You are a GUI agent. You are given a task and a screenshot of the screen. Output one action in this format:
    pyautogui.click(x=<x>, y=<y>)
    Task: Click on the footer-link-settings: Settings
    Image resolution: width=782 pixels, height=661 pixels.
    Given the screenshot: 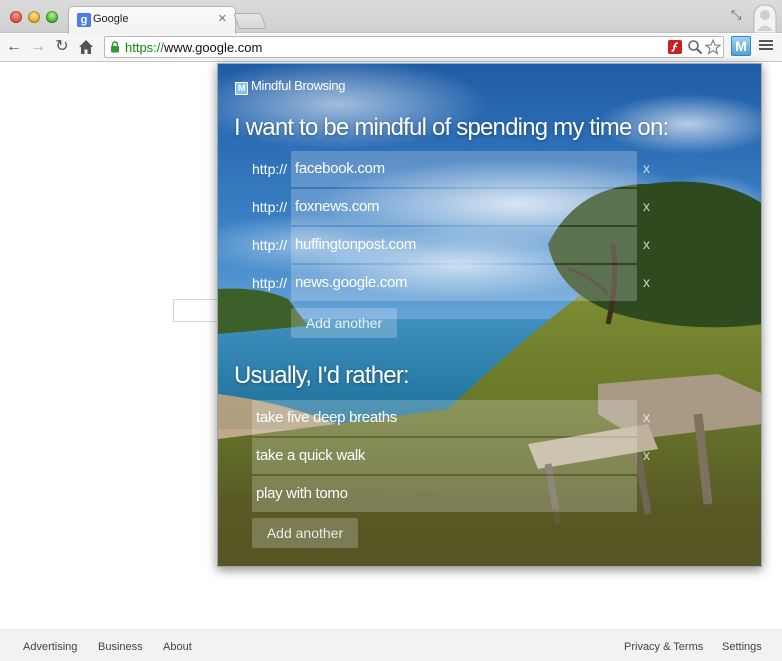 What is the action you would take?
    pyautogui.click(x=742, y=647)
    